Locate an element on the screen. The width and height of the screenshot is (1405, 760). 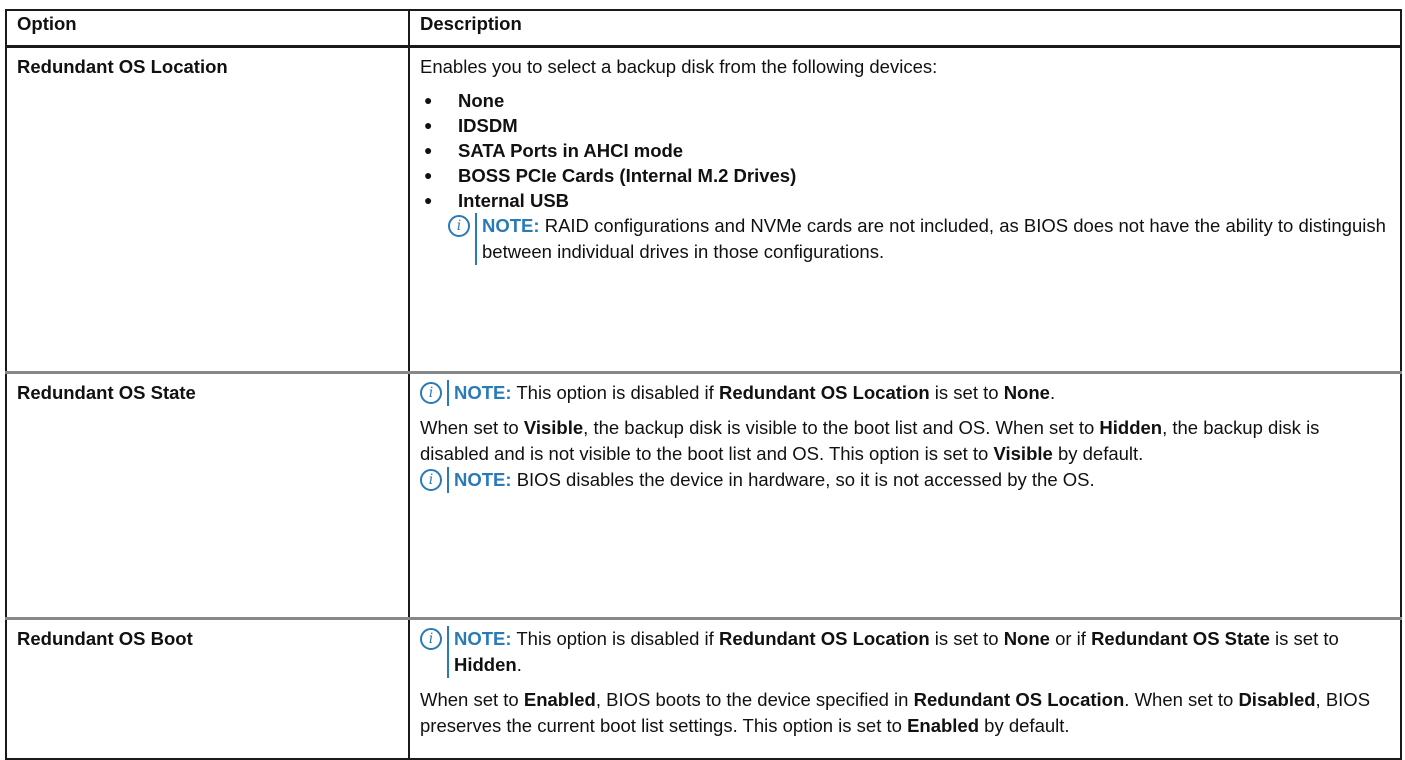
list-item: ● Internal USB is located at coordinates (905, 200).